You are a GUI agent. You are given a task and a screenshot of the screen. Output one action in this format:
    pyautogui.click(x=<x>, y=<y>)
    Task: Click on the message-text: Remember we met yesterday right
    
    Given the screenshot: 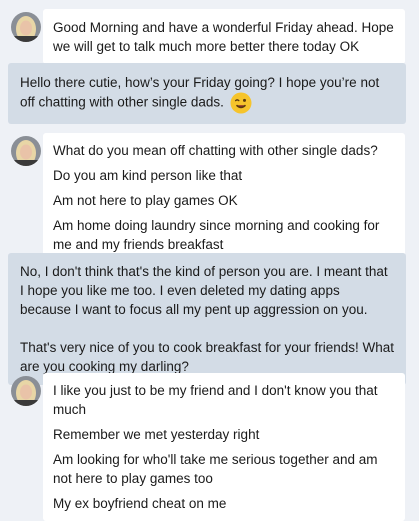 What is the action you would take?
    pyautogui.click(x=156, y=434)
    